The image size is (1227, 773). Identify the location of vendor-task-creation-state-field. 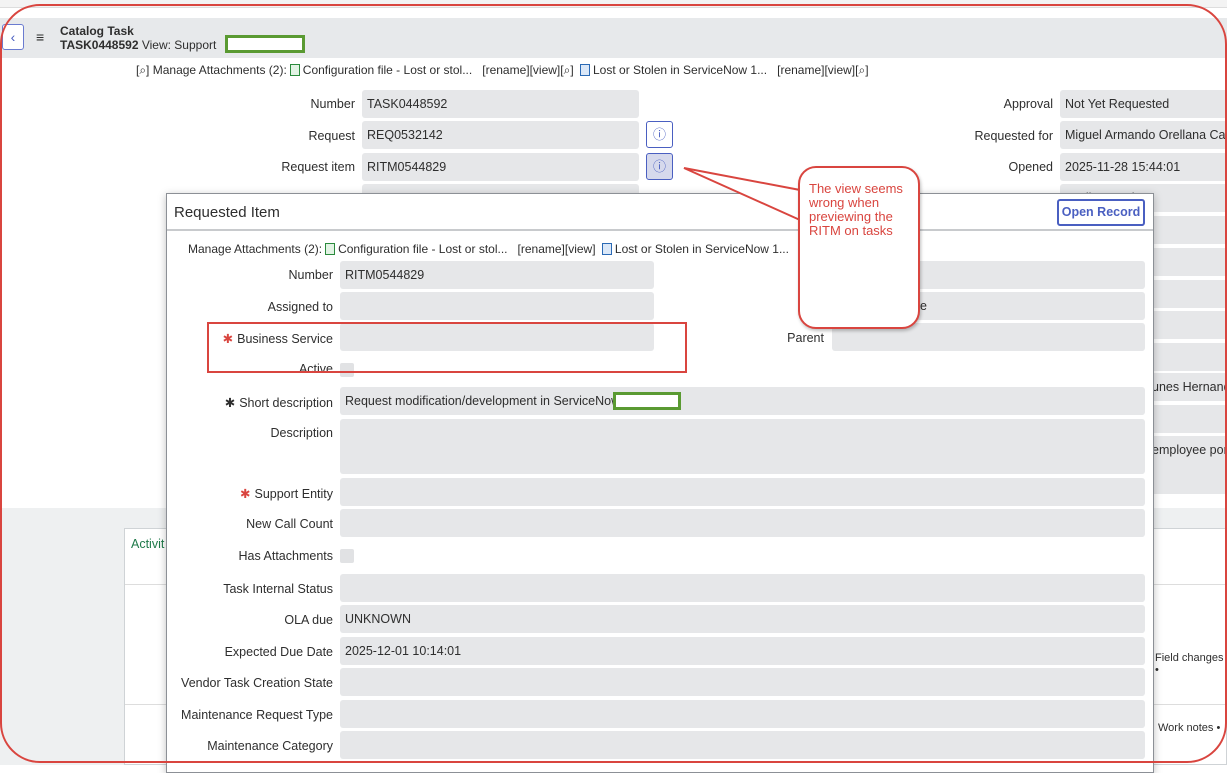
(742, 682).